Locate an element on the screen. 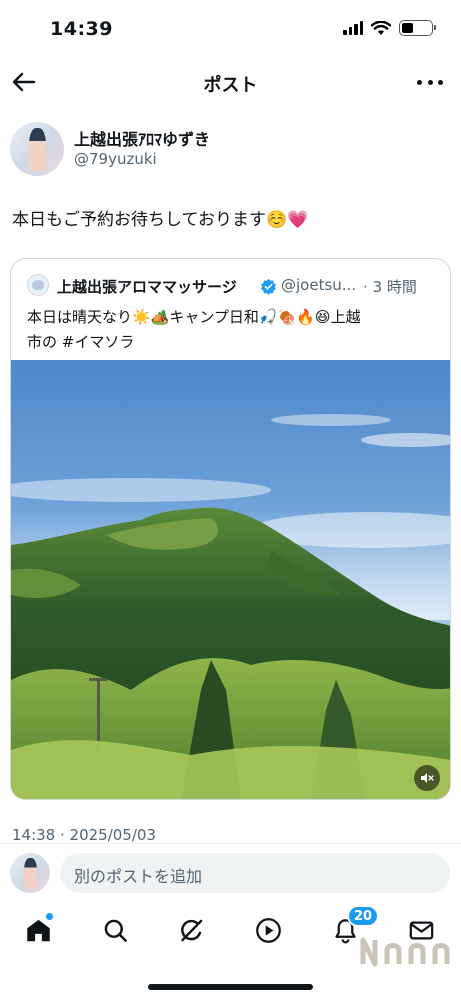 The height and width of the screenshot is (1000, 461). speaker-muted-icon is located at coordinates (427, 778).